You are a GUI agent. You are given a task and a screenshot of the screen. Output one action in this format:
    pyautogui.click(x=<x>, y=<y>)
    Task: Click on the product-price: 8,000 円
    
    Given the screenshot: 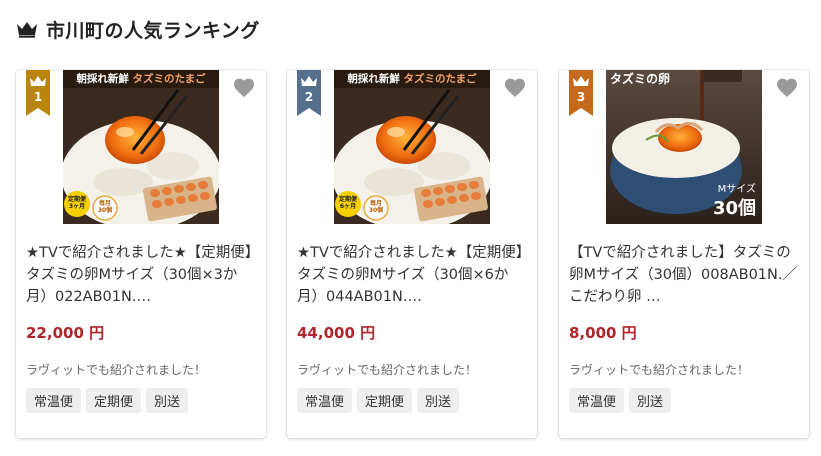 What is the action you would take?
    pyautogui.click(x=603, y=333)
    